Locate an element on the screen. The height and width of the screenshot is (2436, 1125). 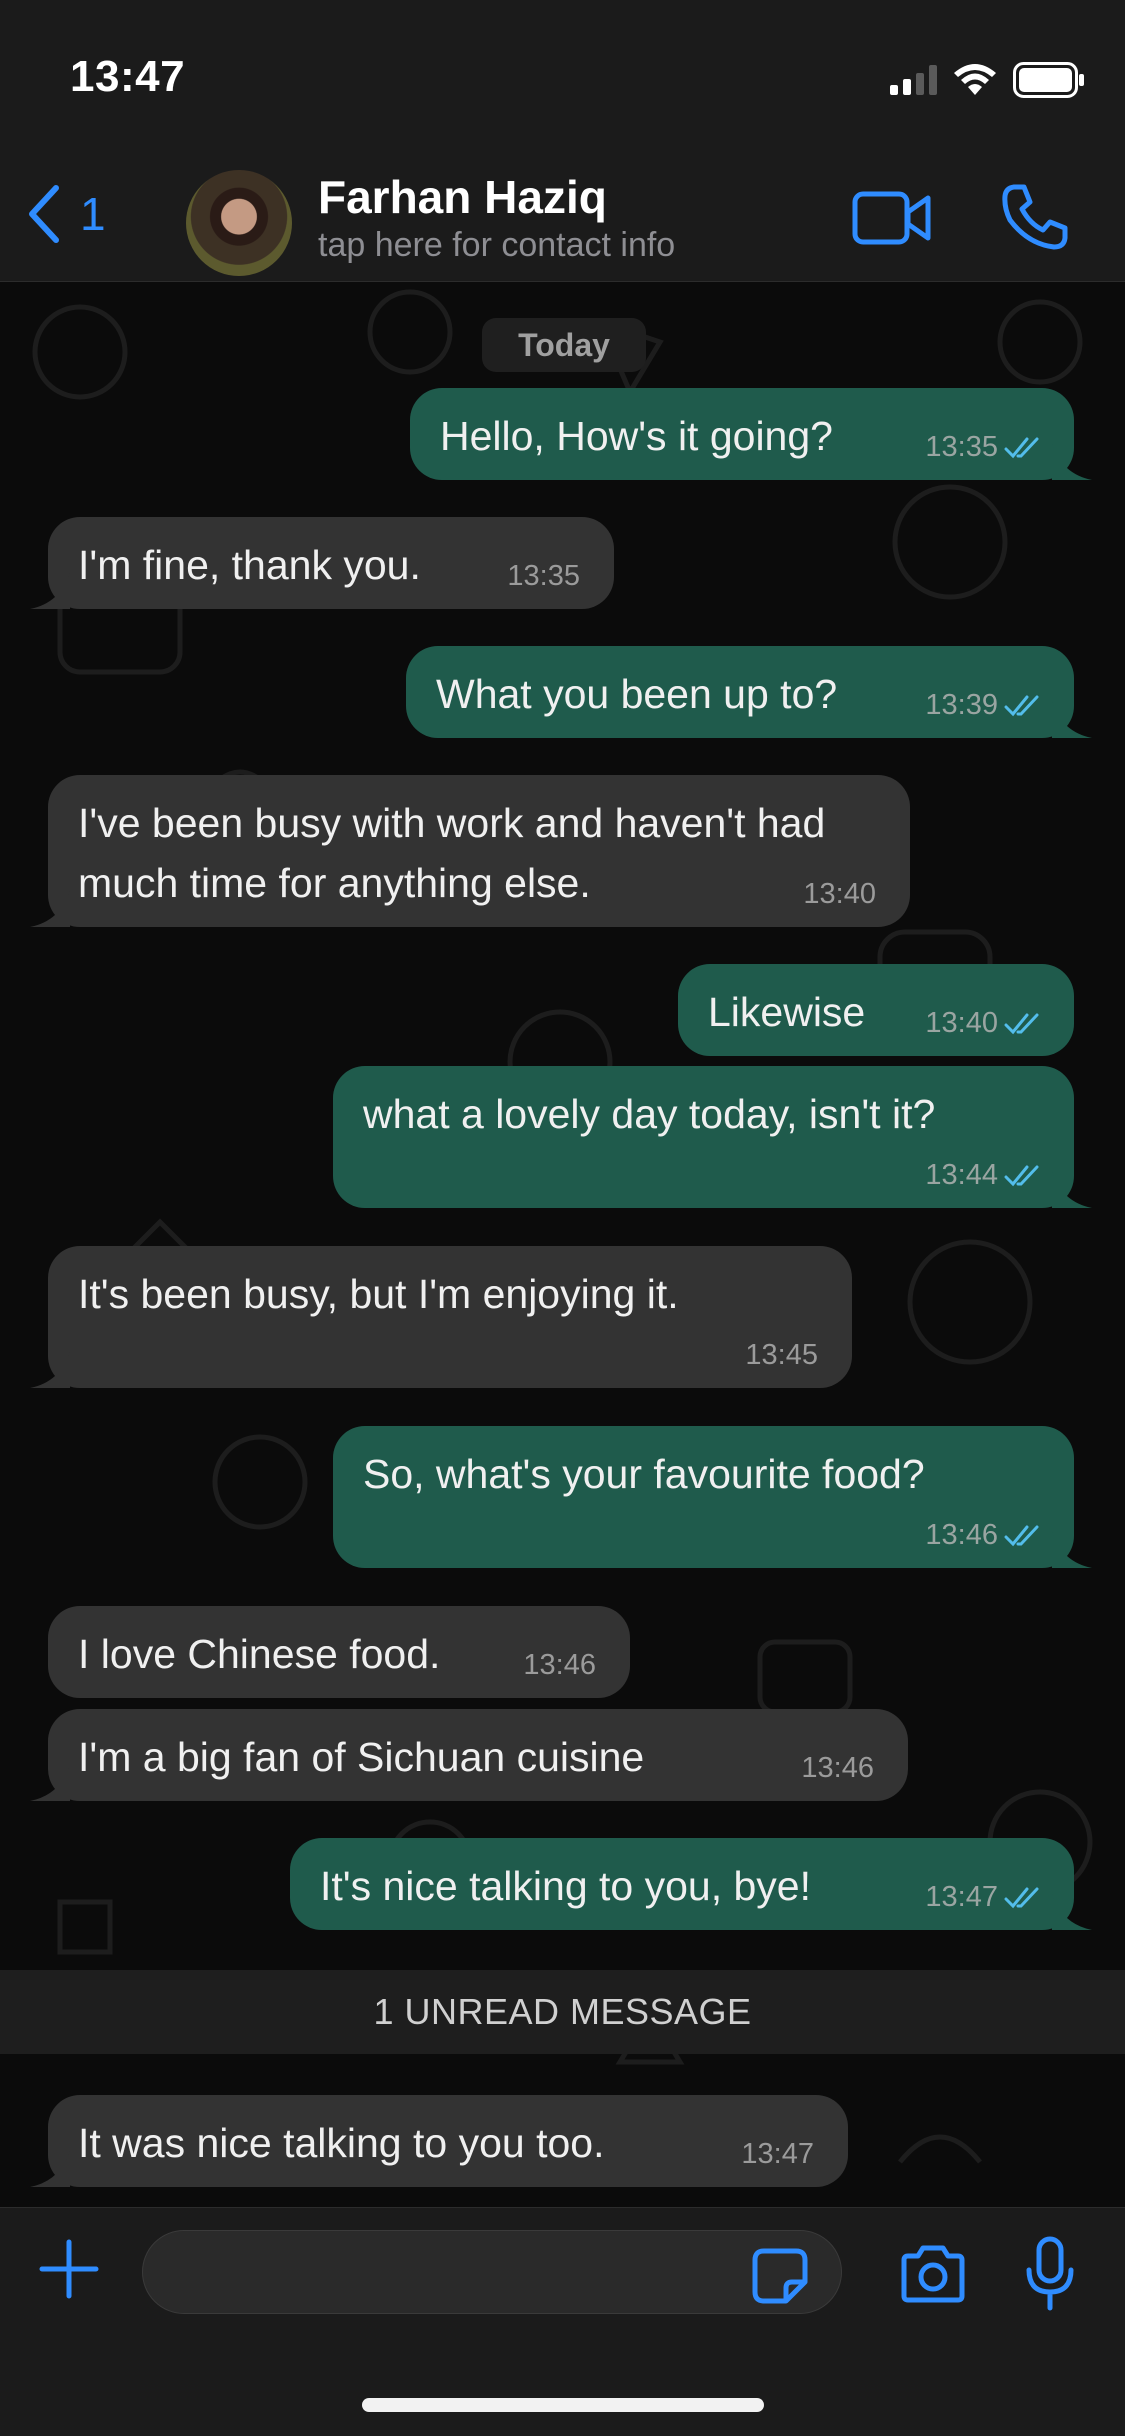
message-time: 13:44 is located at coordinates (961, 1175).